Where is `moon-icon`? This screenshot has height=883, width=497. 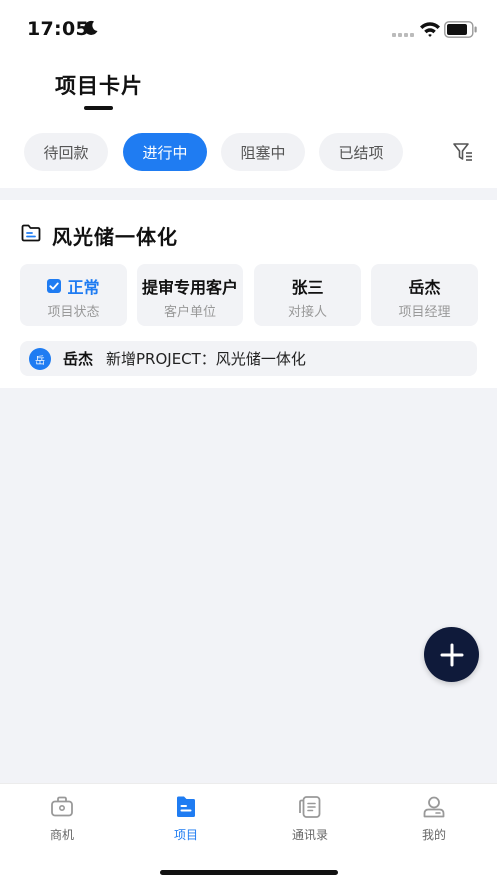
moon-icon is located at coordinates (91, 27).